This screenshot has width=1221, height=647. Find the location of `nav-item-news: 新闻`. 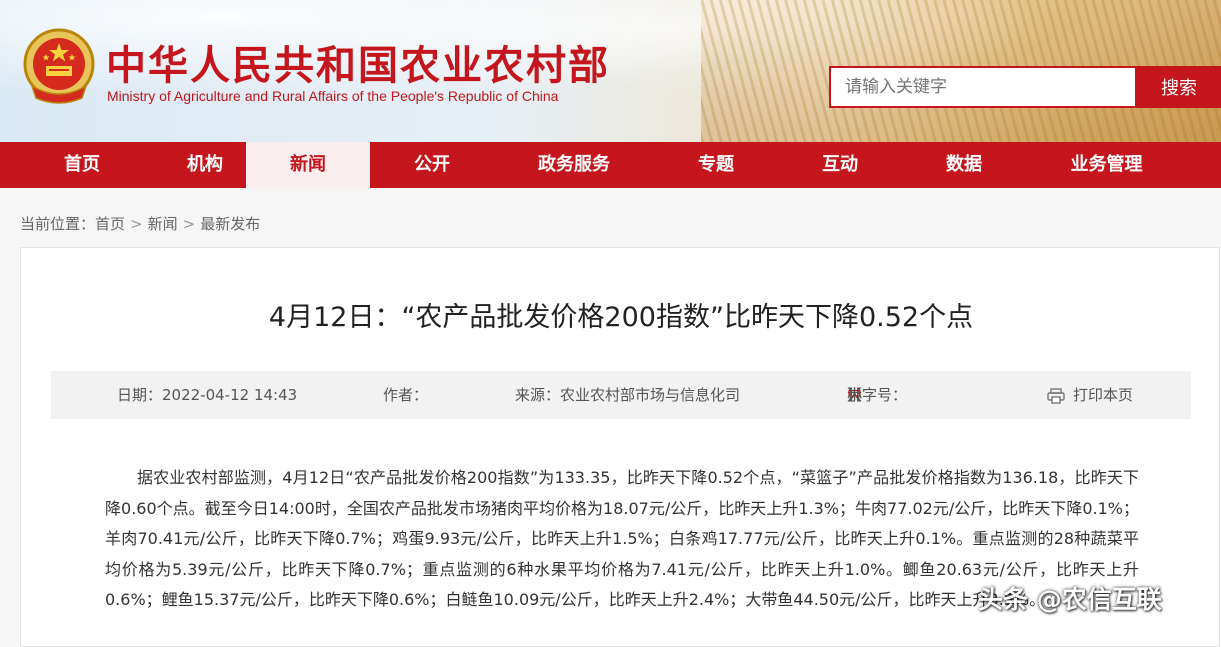

nav-item-news: 新闻 is located at coordinates (308, 165).